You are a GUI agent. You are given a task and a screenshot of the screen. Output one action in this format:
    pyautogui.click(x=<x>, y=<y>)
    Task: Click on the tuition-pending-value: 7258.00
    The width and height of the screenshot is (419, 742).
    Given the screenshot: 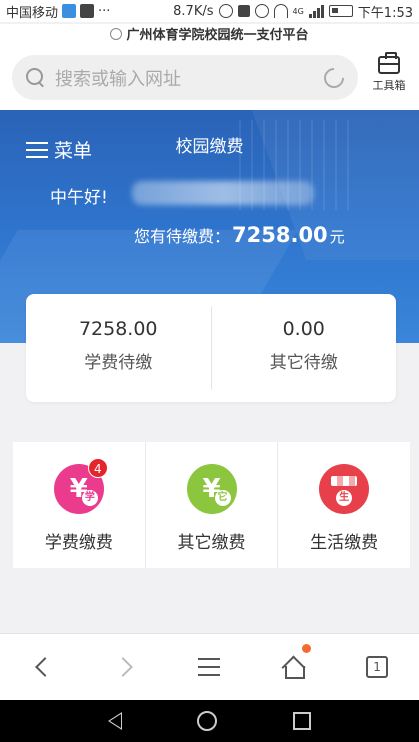 What is the action you would take?
    pyautogui.click(x=118, y=329)
    